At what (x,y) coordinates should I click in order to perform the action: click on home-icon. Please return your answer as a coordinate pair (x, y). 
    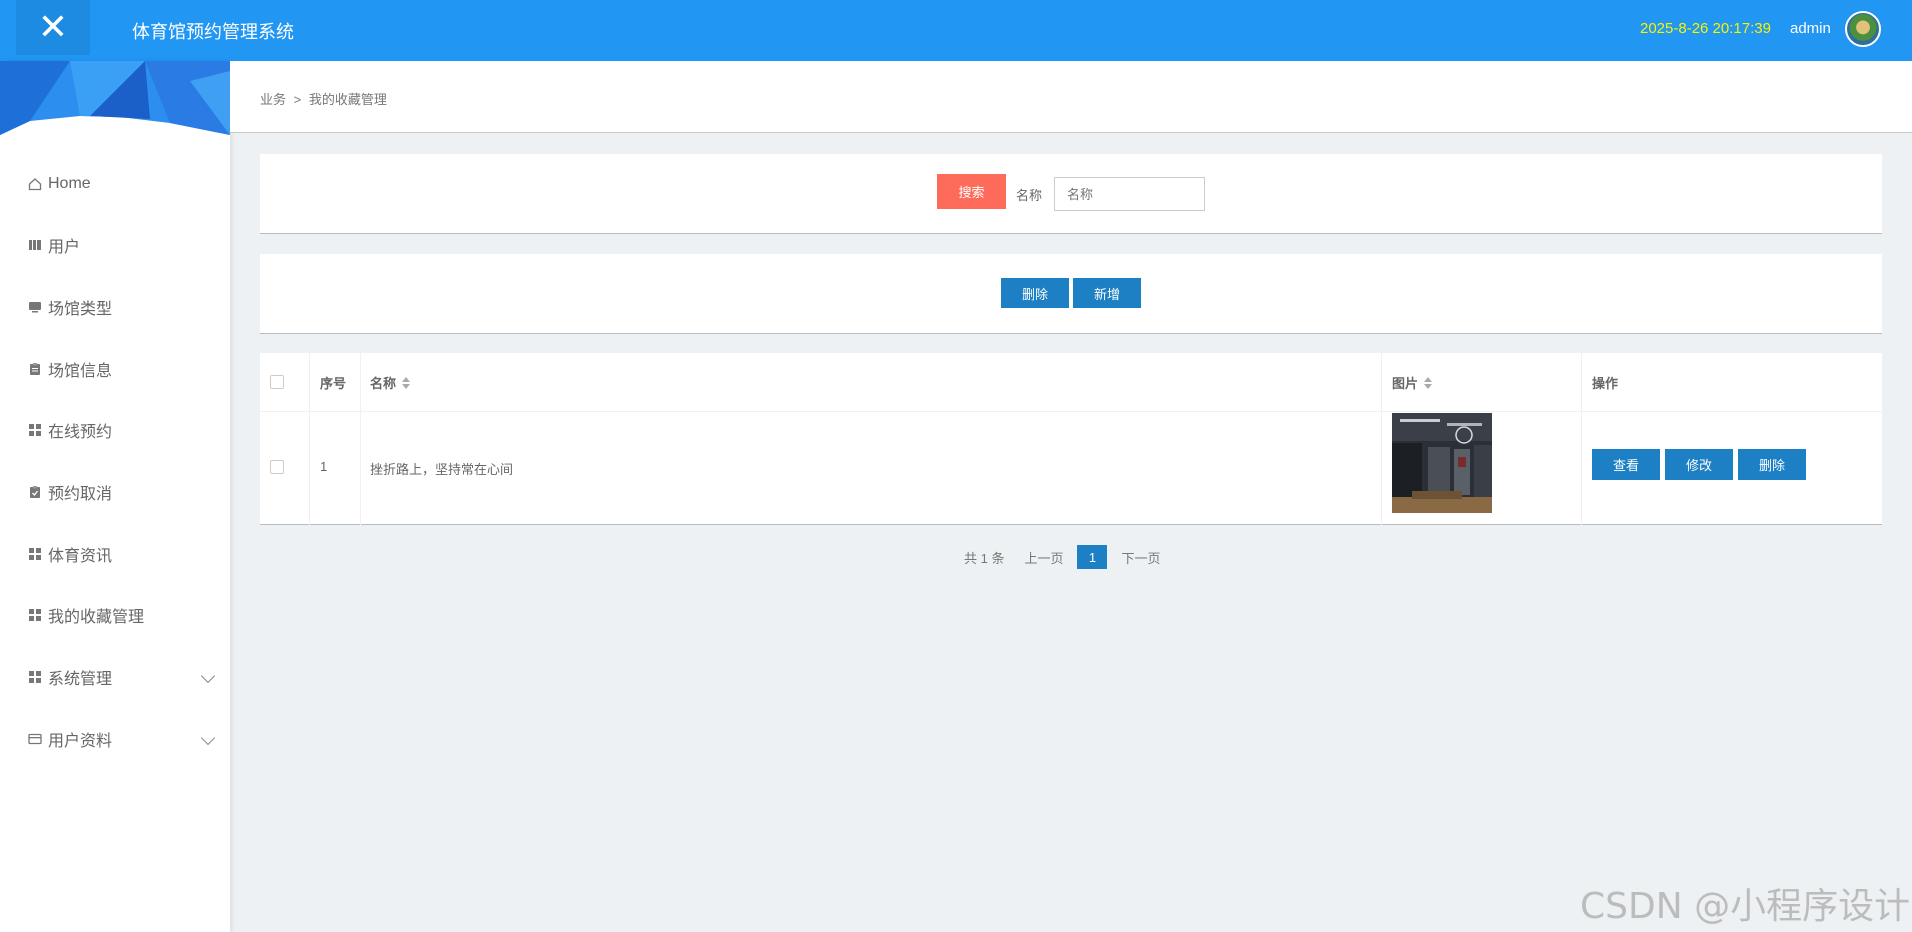
    Looking at the image, I should click on (35, 184).